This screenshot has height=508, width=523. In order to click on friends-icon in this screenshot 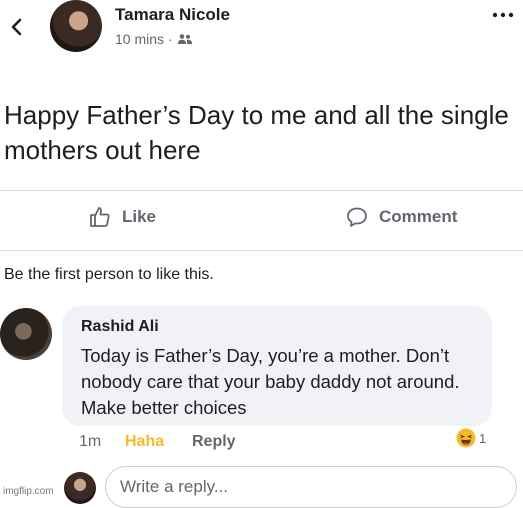, I will do `click(184, 39)`.